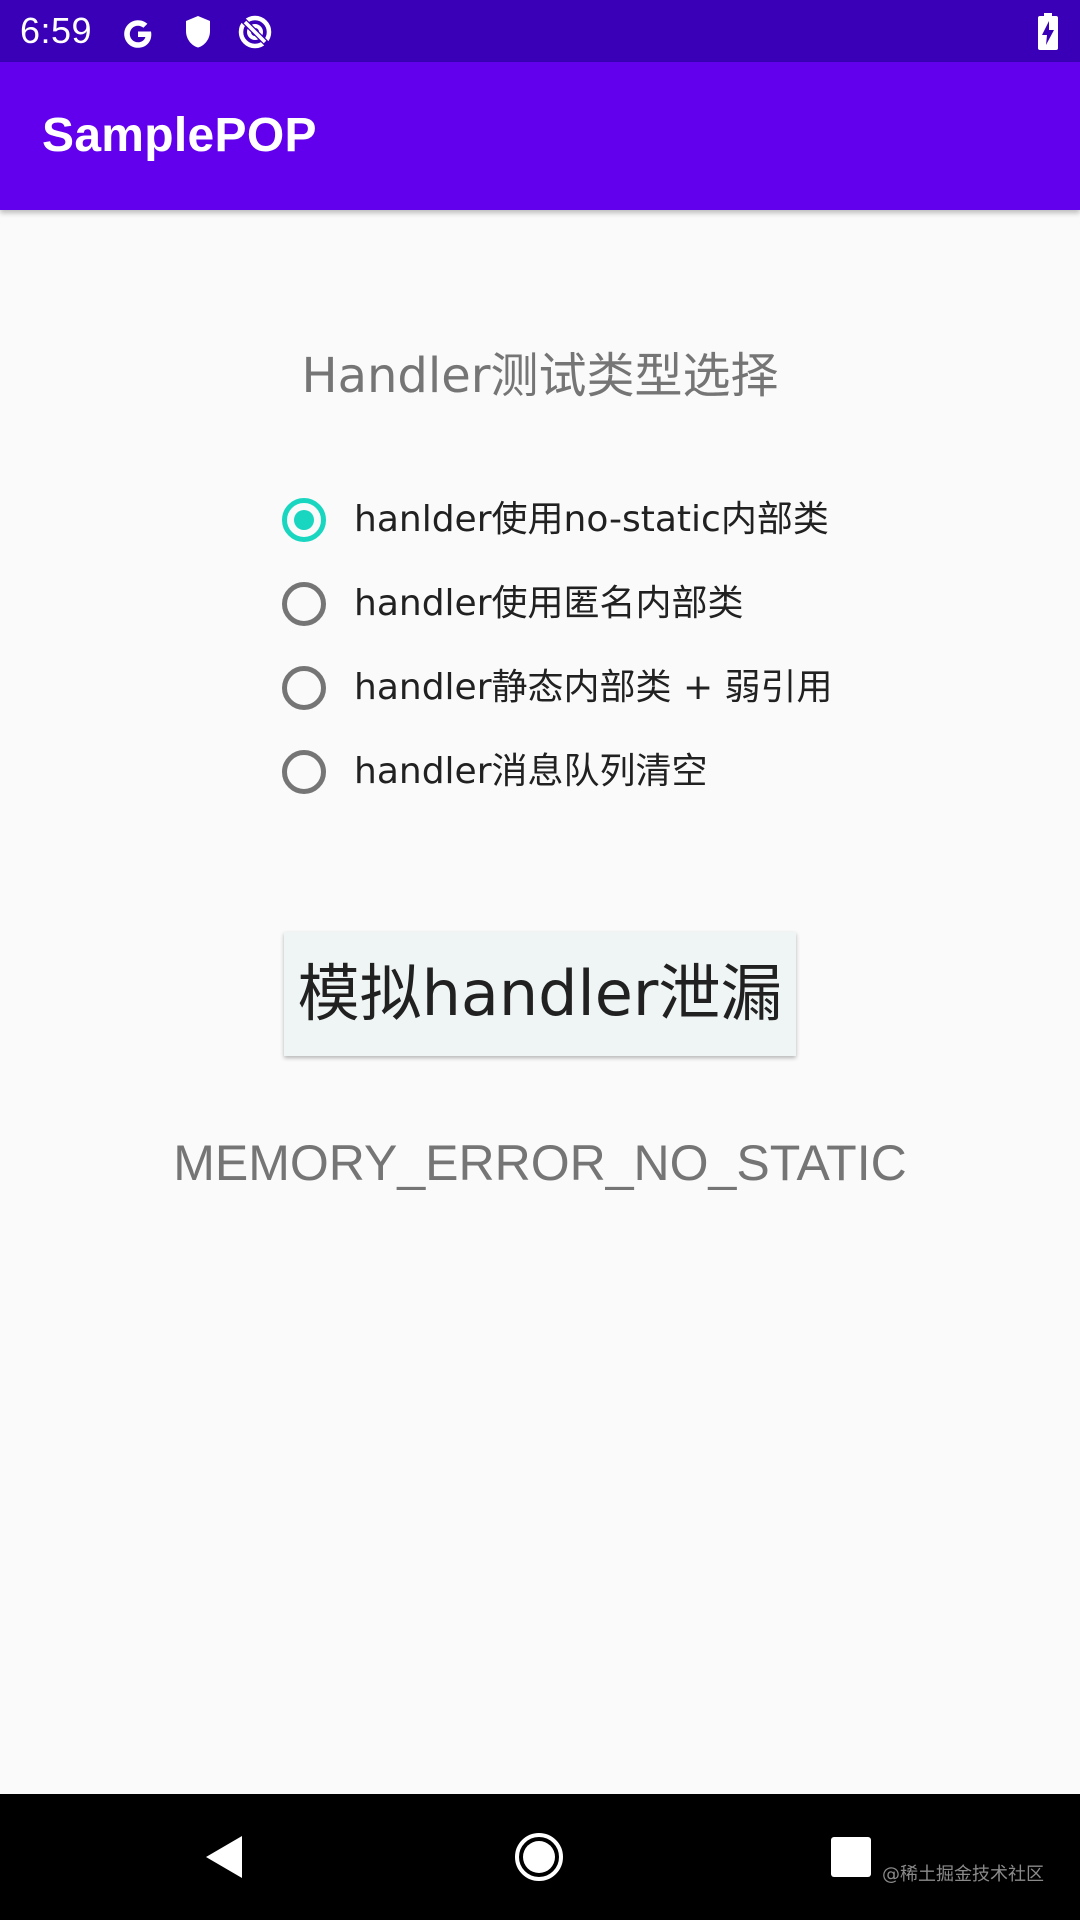  What do you see at coordinates (851, 1857) in the screenshot?
I see `recents-icon` at bounding box center [851, 1857].